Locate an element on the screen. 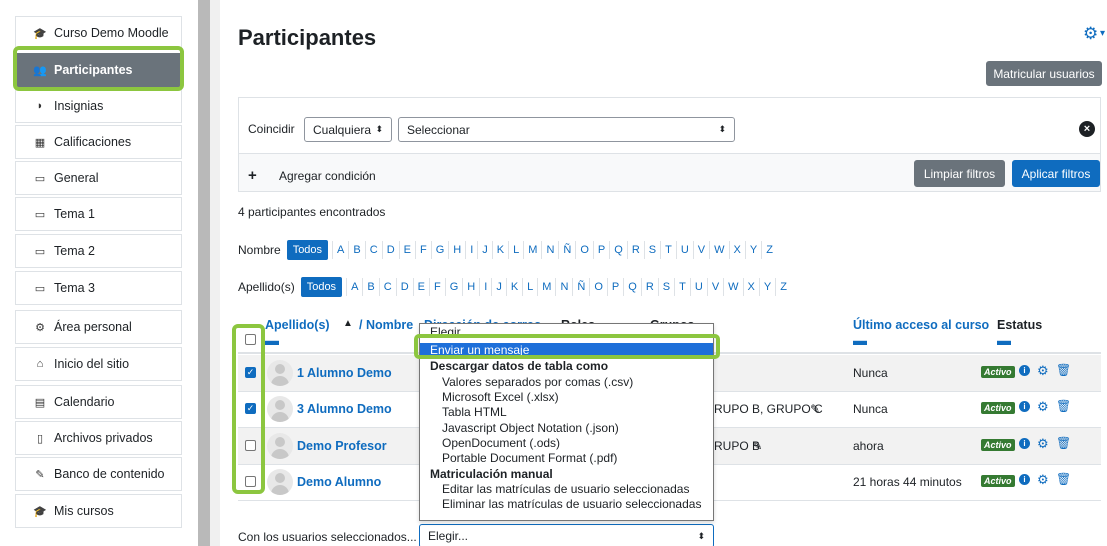 The height and width of the screenshot is (546, 1107). firstname-initial-link: P is located at coordinates (600, 250).